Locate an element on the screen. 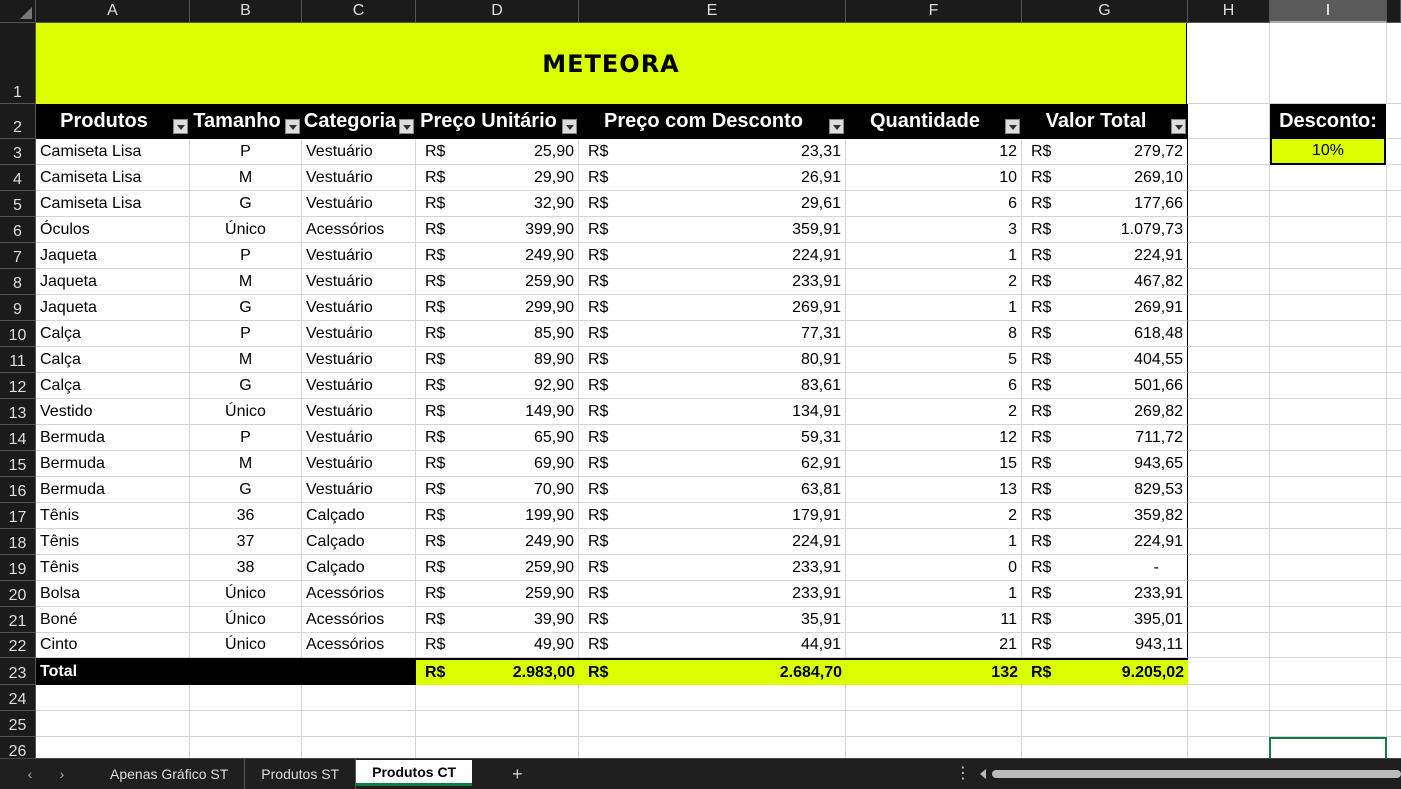 This screenshot has height=789, width=1401. cell-categoria: Acessórios is located at coordinates (359, 620).